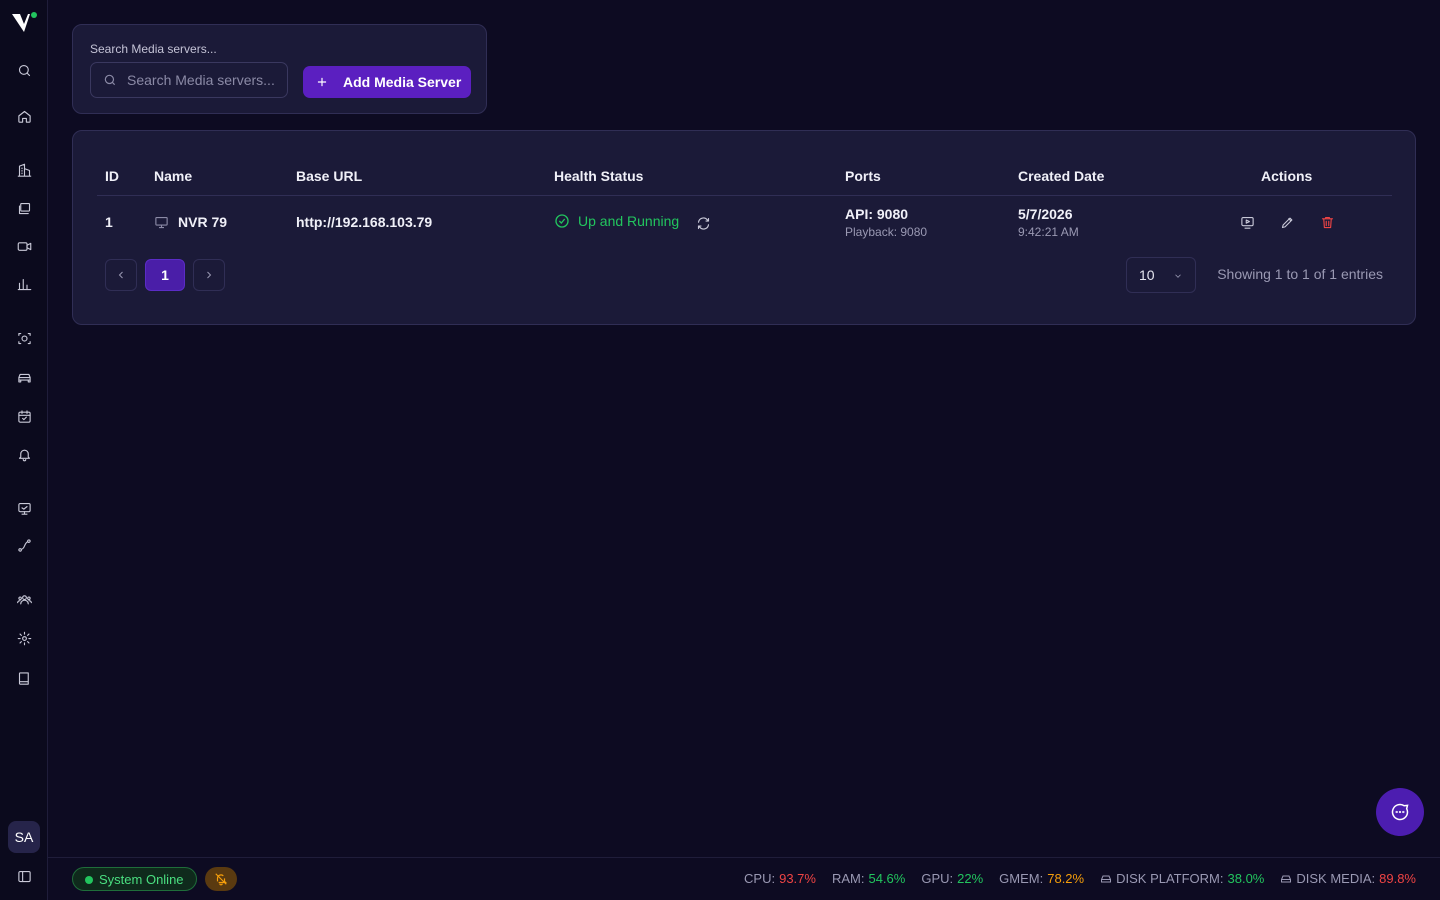  I want to click on car-icon, so click(24, 377).